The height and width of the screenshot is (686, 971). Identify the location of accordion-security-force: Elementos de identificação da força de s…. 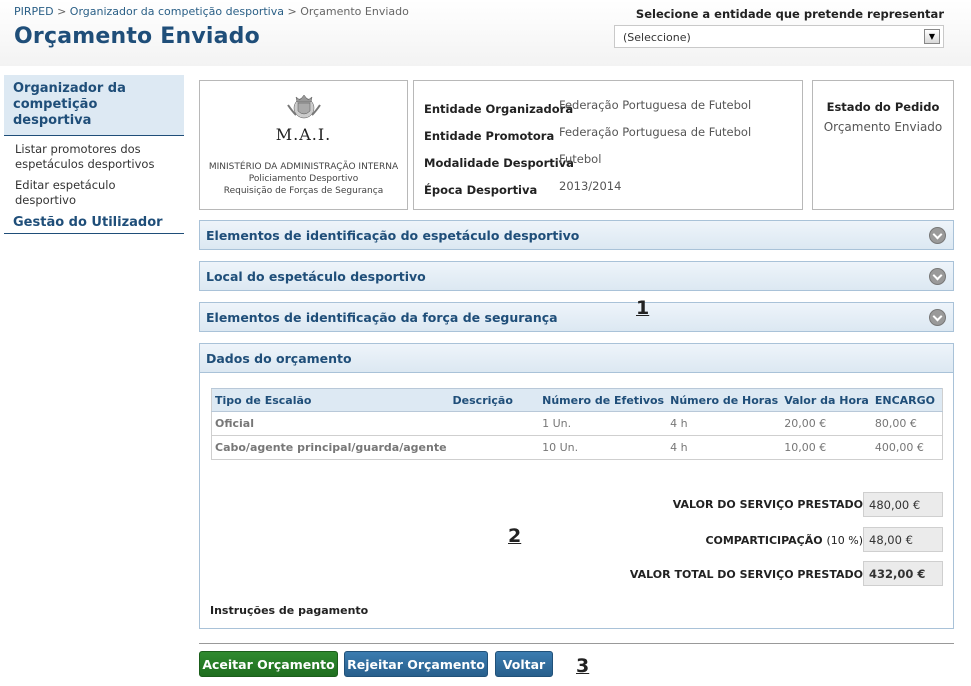
(576, 317).